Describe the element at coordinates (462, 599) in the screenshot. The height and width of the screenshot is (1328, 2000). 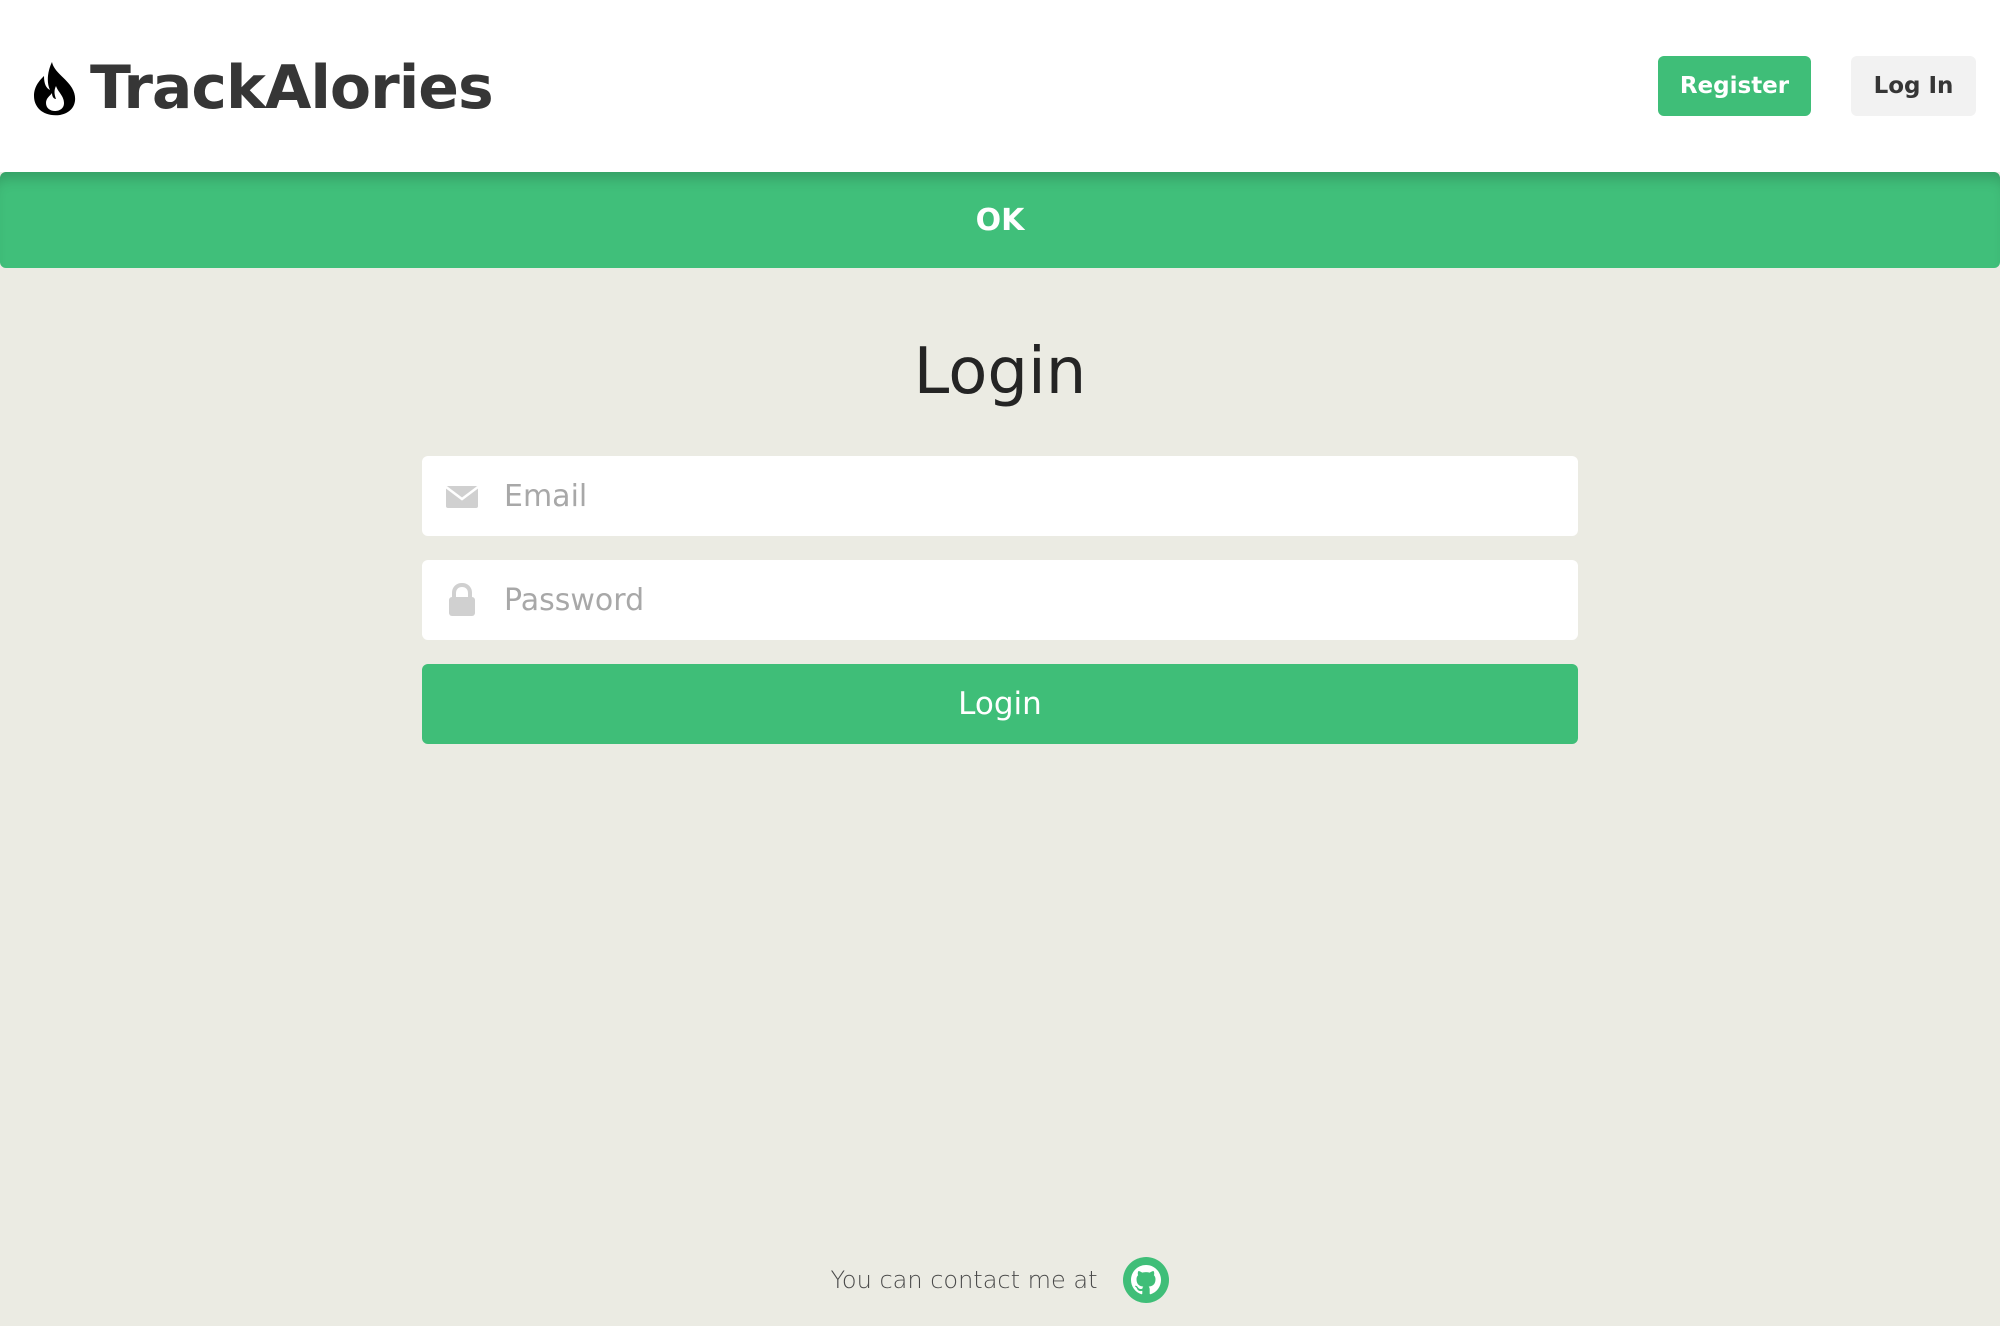
I see `lock-icon` at that location.